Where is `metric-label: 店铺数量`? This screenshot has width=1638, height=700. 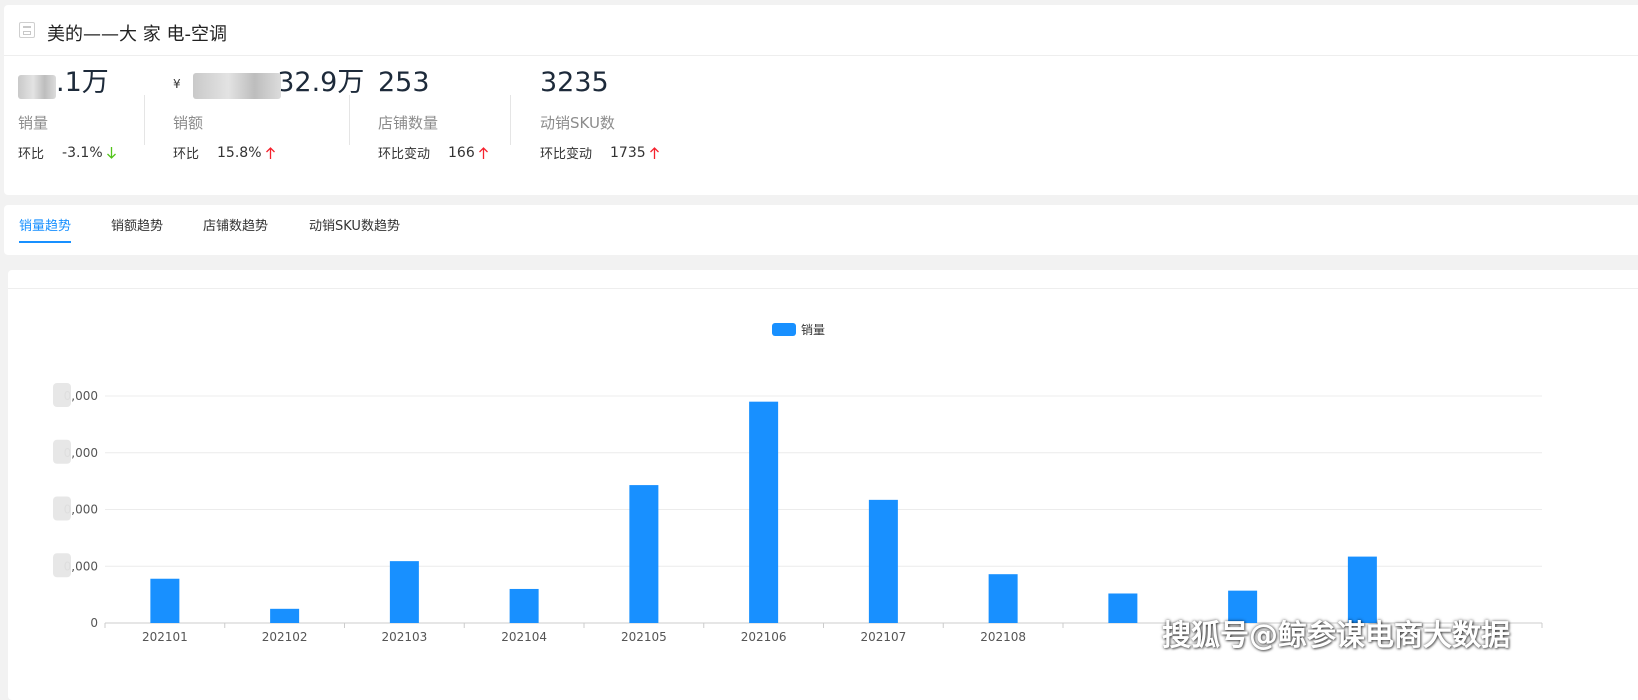
metric-label: 店铺数量 is located at coordinates (408, 123).